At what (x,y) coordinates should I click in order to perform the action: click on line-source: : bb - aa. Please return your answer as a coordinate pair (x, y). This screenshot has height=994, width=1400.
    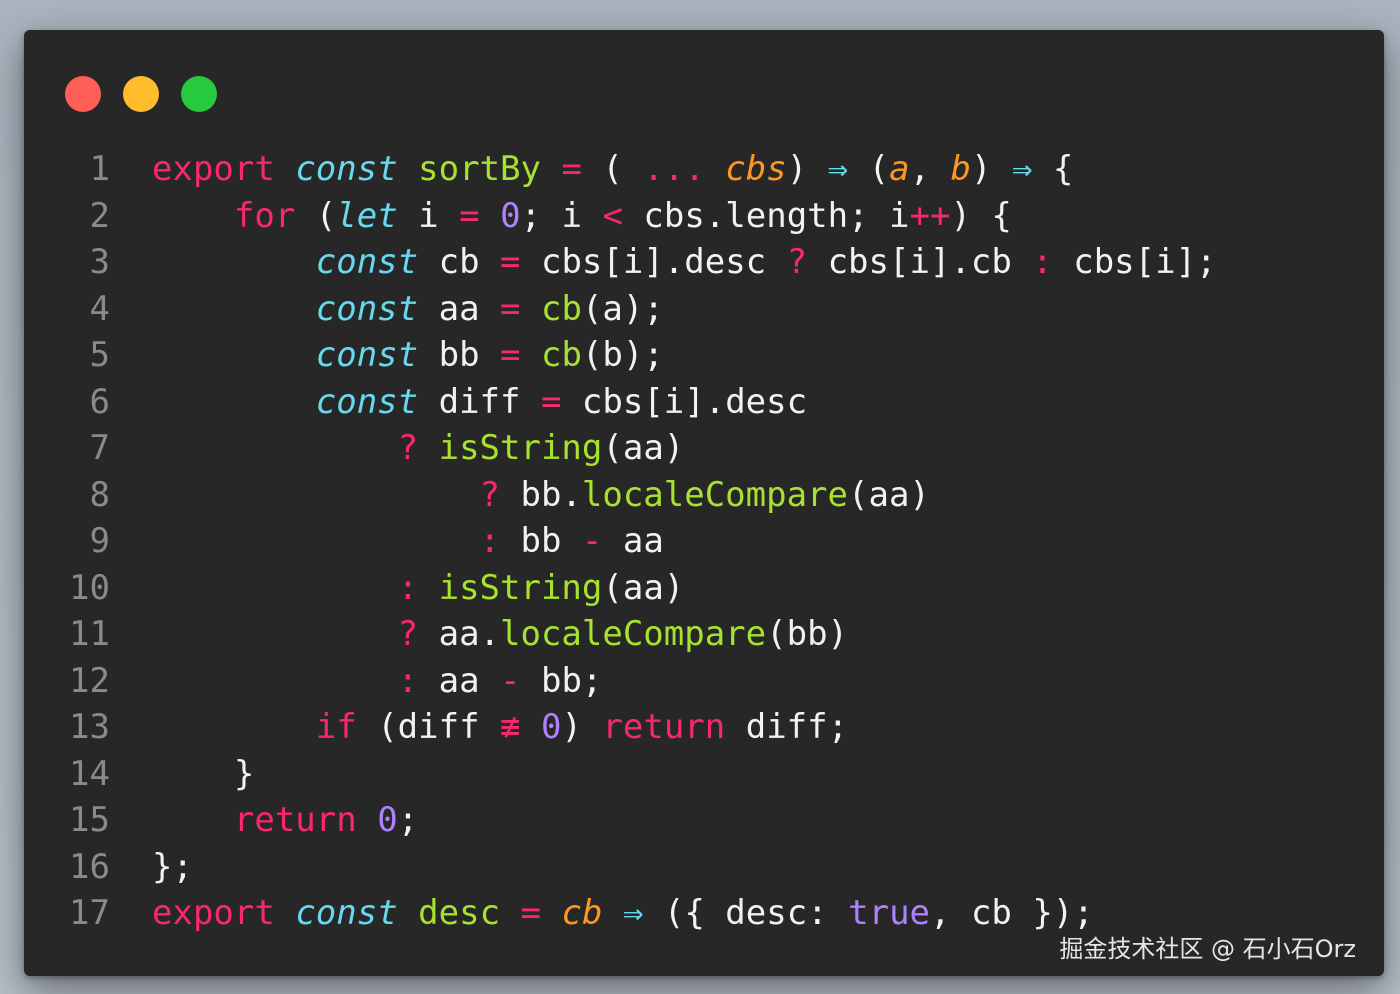
    Looking at the image, I should click on (387, 541).